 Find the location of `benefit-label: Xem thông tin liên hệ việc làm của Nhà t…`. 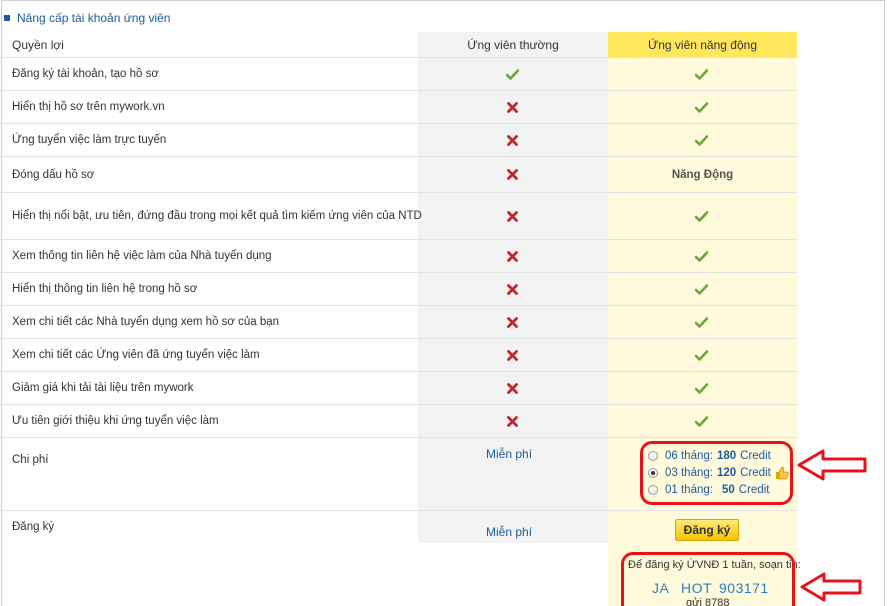

benefit-label: Xem thông tin liên hệ việc làm của Nhà t… is located at coordinates (142, 256).